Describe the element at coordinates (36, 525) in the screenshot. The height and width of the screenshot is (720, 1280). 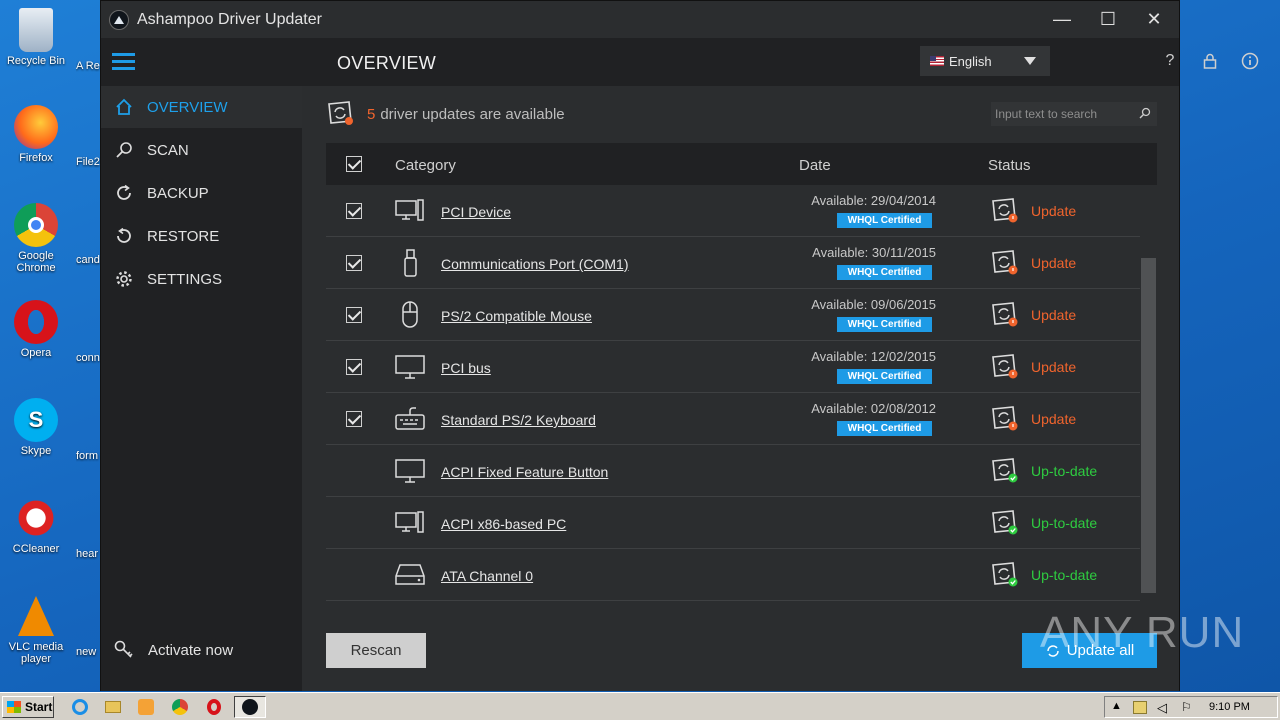
I see `desktop-icon-ccleaner: CCleaner` at that location.